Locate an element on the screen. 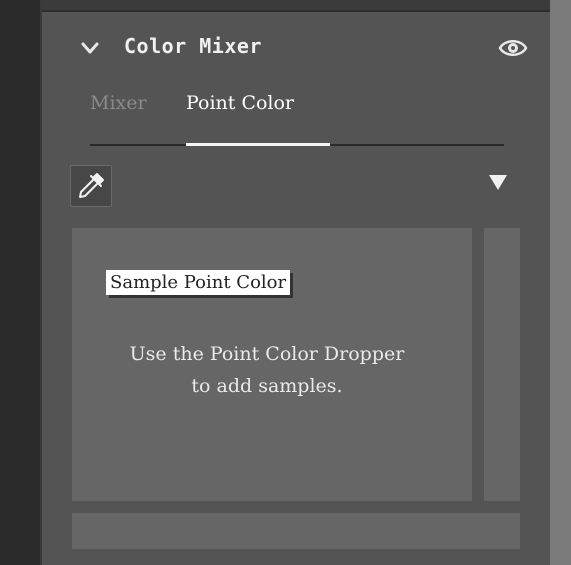 The width and height of the screenshot is (571, 565). chevron-down-icon is located at coordinates (90, 48).